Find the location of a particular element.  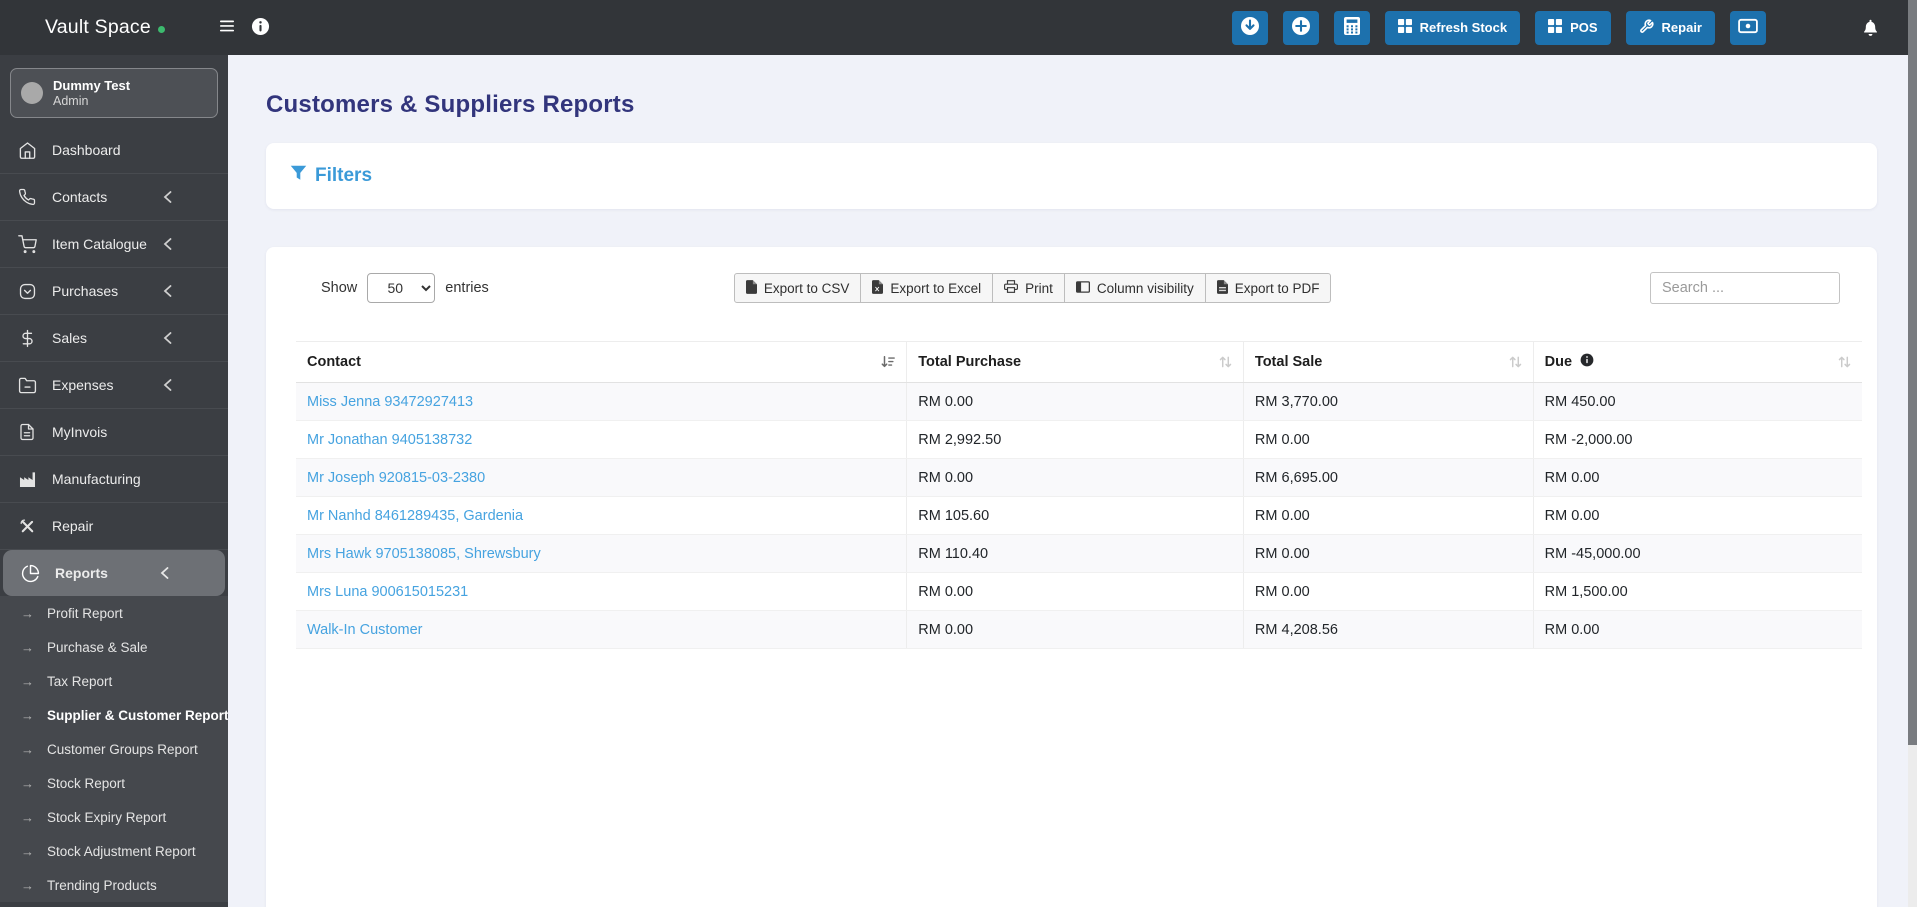

avatar is located at coordinates (32, 93).